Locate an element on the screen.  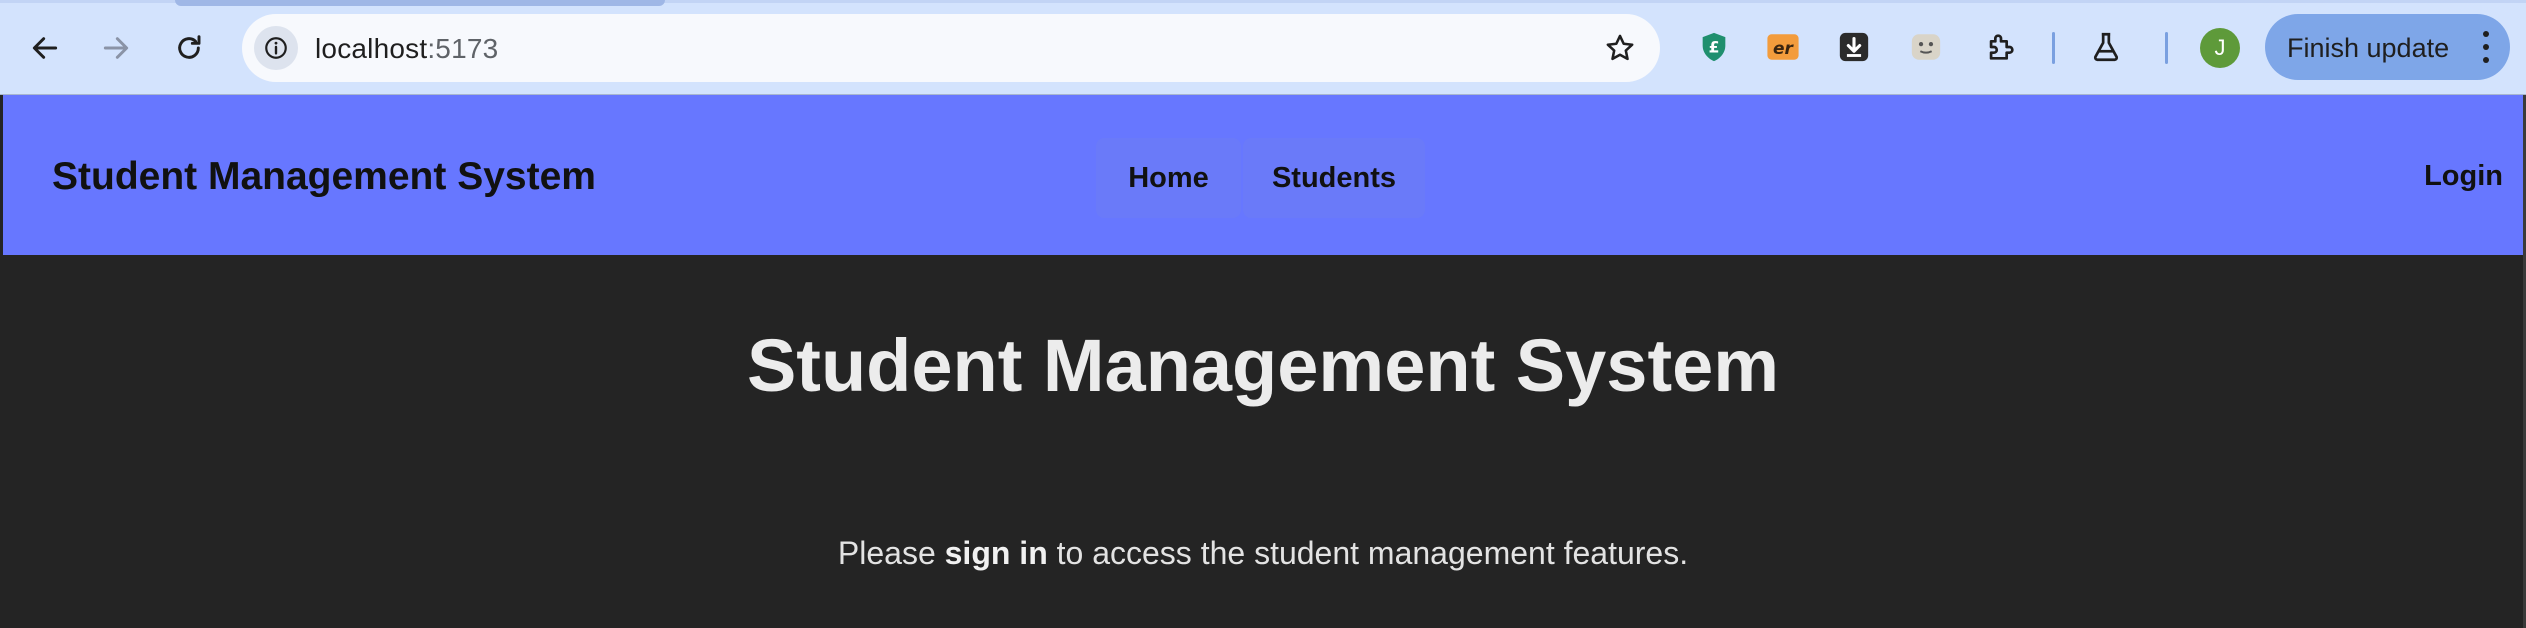
bookmark-button is located at coordinates (1620, 48).